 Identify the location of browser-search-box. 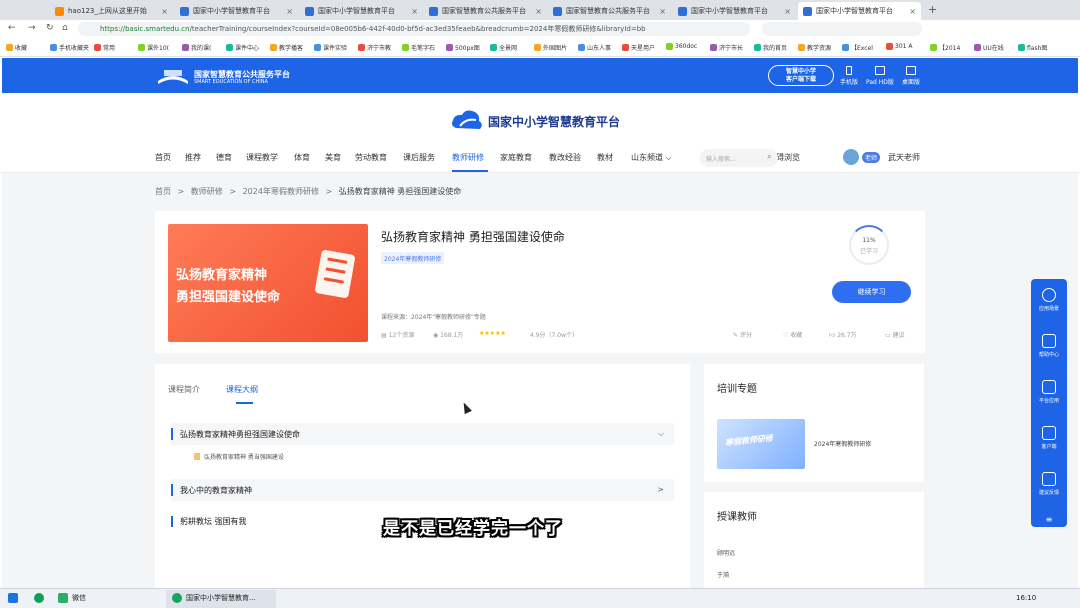
(842, 29).